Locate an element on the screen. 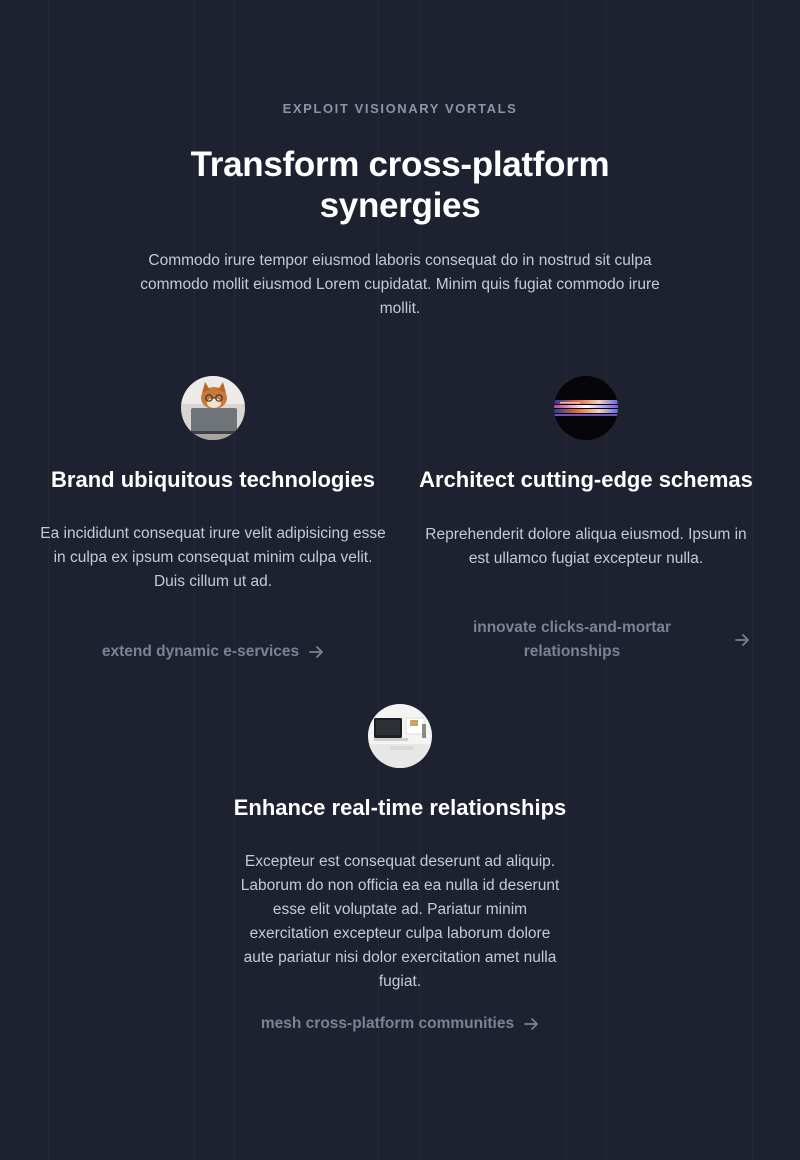  feature-title: Enhance real-time relationships is located at coordinates (400, 807).